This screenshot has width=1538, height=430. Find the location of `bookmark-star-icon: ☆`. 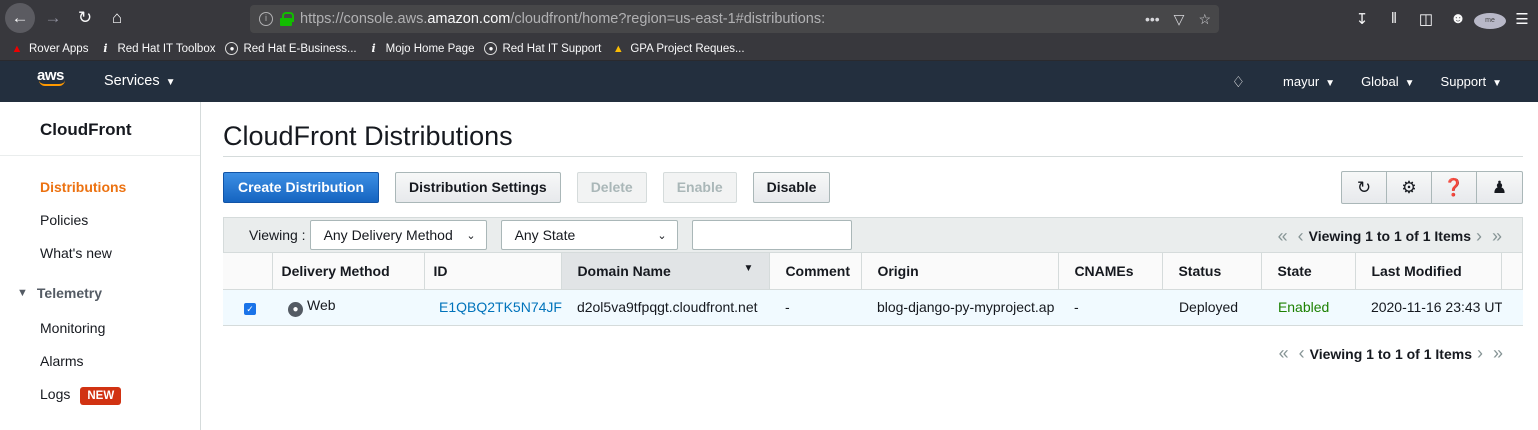

bookmark-star-icon: ☆ is located at coordinates (1204, 19).